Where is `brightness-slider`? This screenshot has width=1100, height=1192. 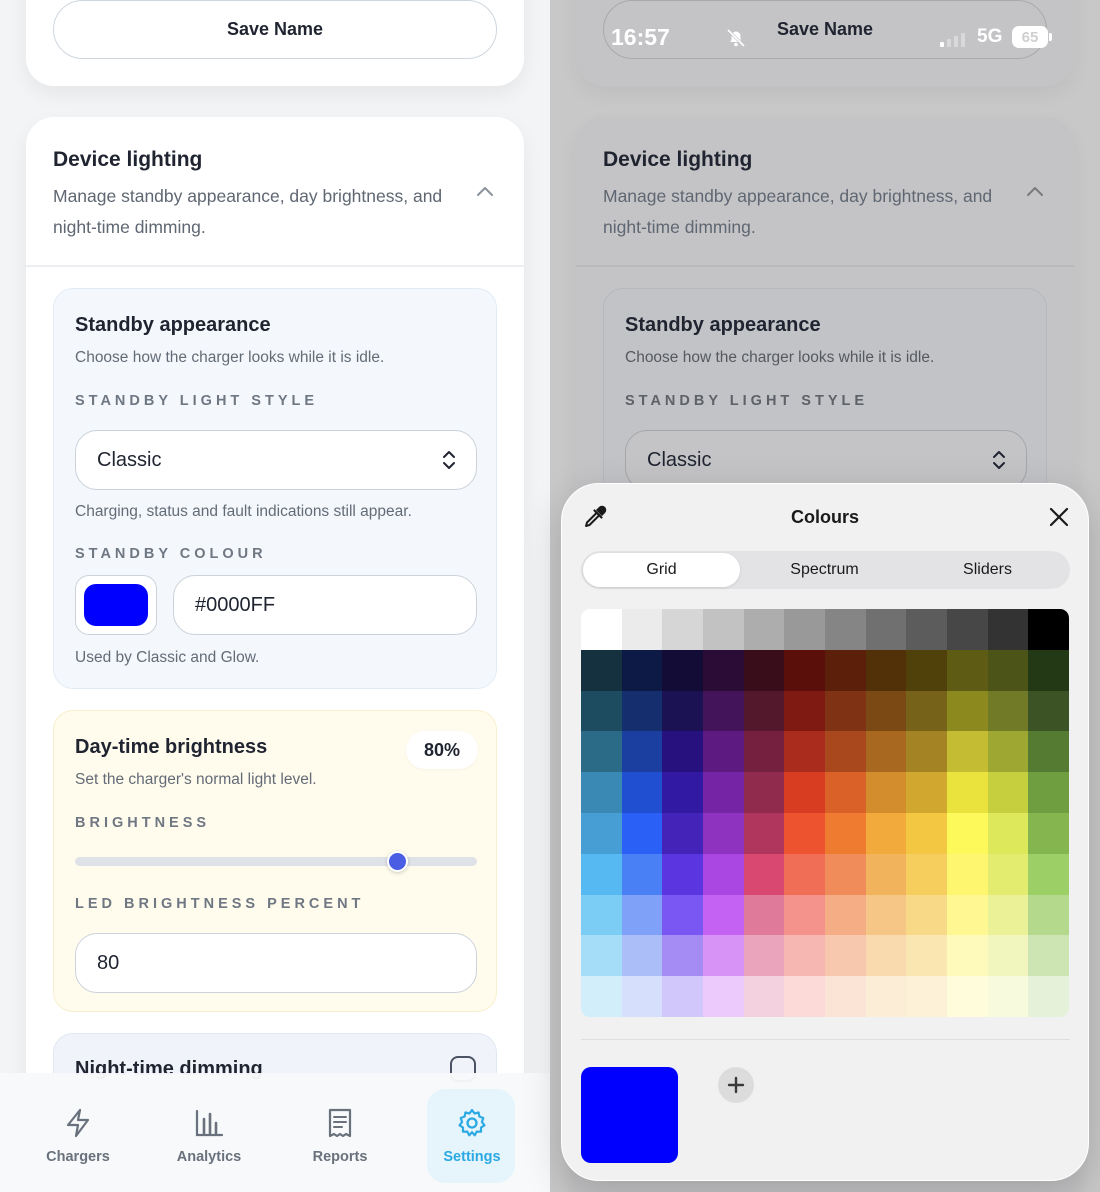
brightness-slider is located at coordinates (276, 861).